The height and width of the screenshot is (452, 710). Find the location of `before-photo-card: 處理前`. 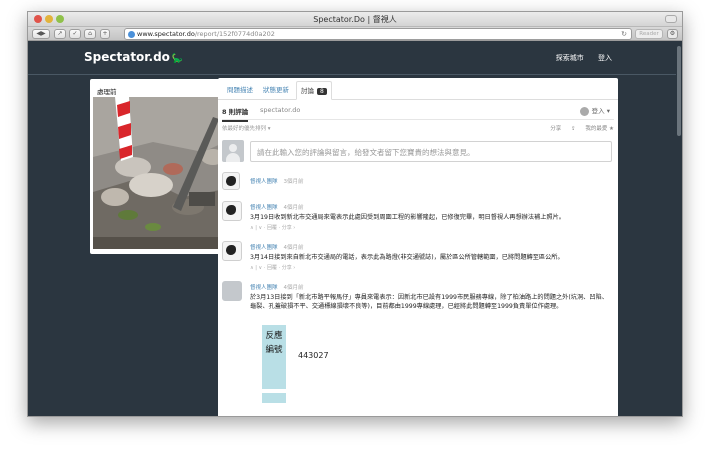

before-photo-card: 處理前 is located at coordinates (164, 166).